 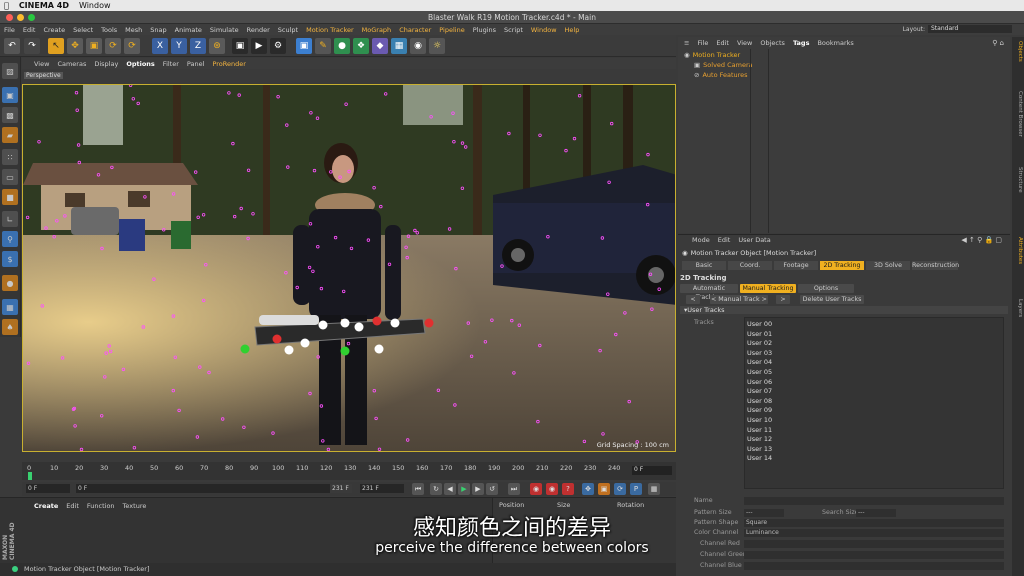 I want to click on object-menu-bookmarks: Bookmarks, so click(x=835, y=43).